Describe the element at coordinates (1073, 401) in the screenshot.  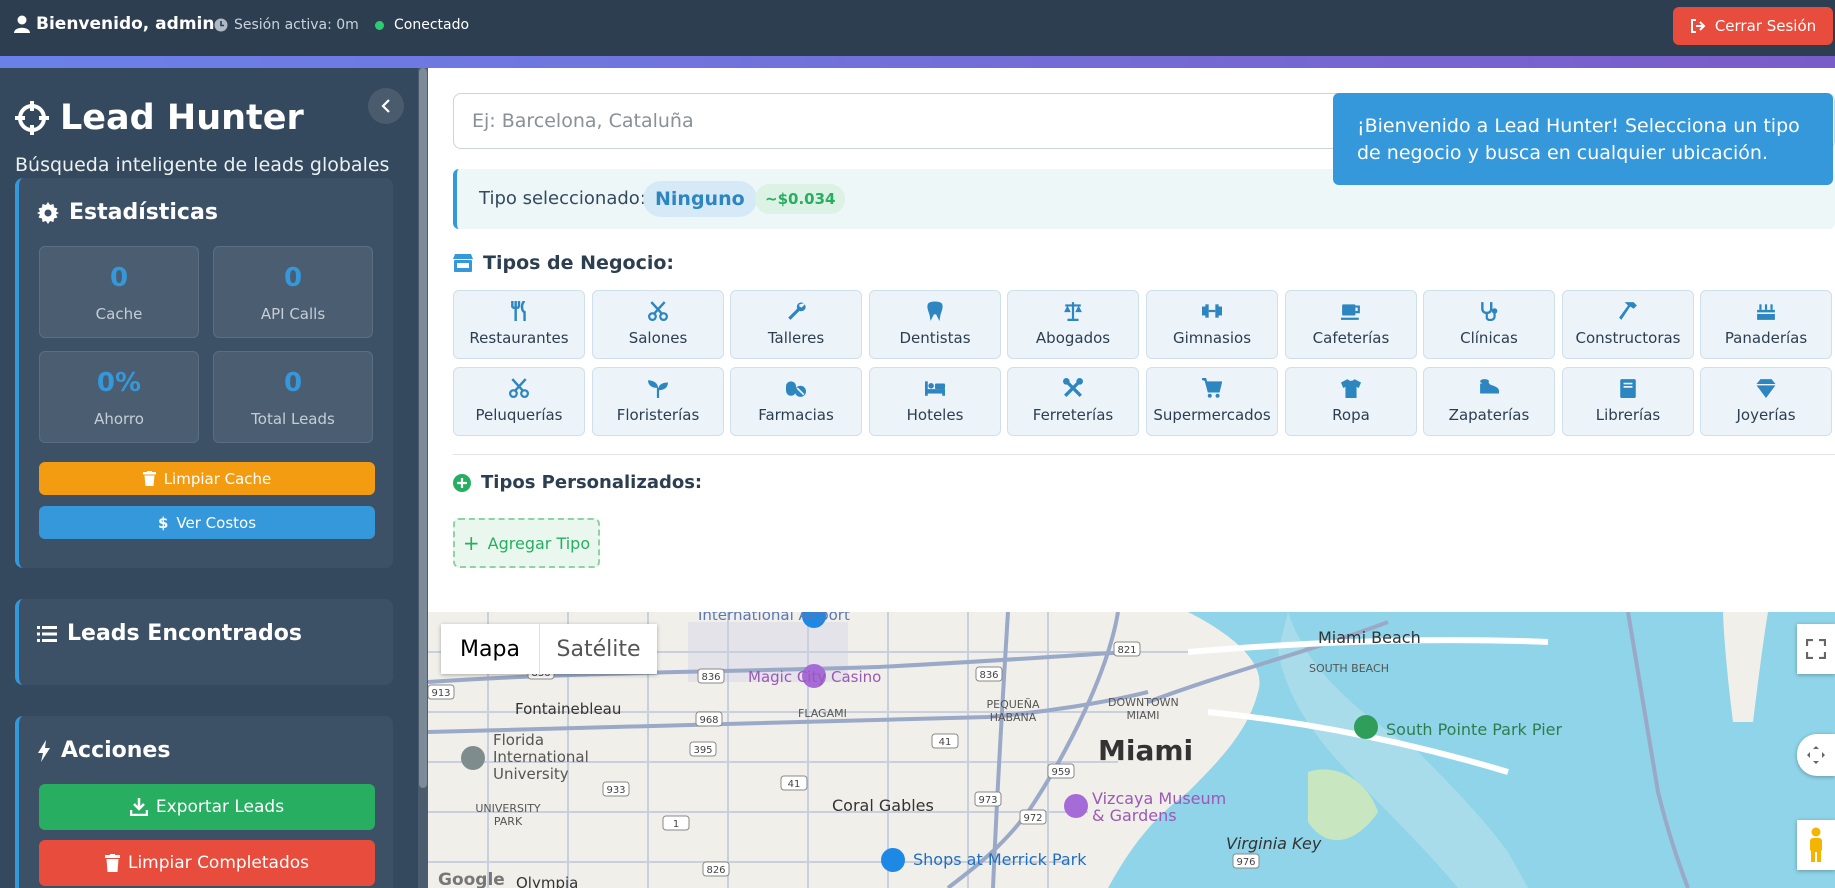
I see `business-type-ferreterias-button: Ferreterías` at that location.